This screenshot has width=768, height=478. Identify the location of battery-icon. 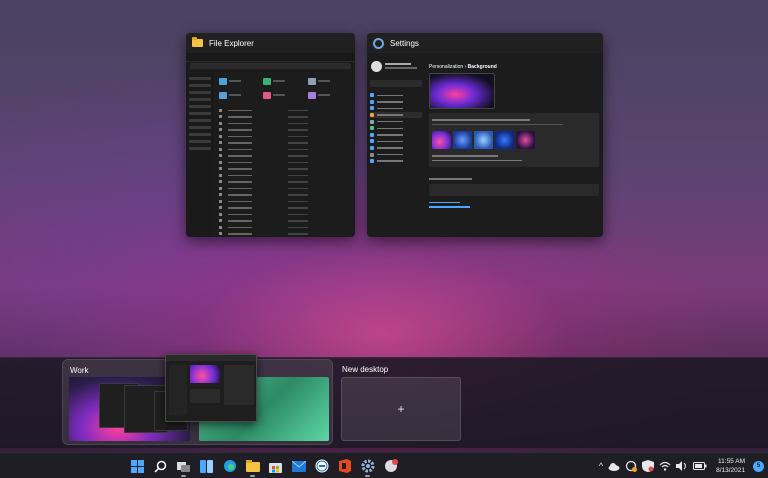
(700, 466).